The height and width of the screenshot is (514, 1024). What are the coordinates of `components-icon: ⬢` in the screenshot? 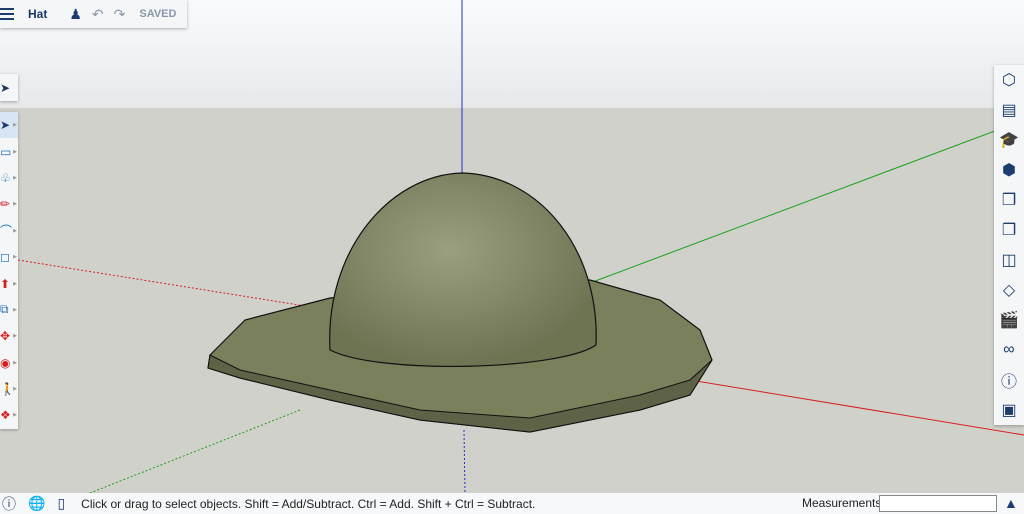 It's located at (1009, 170).